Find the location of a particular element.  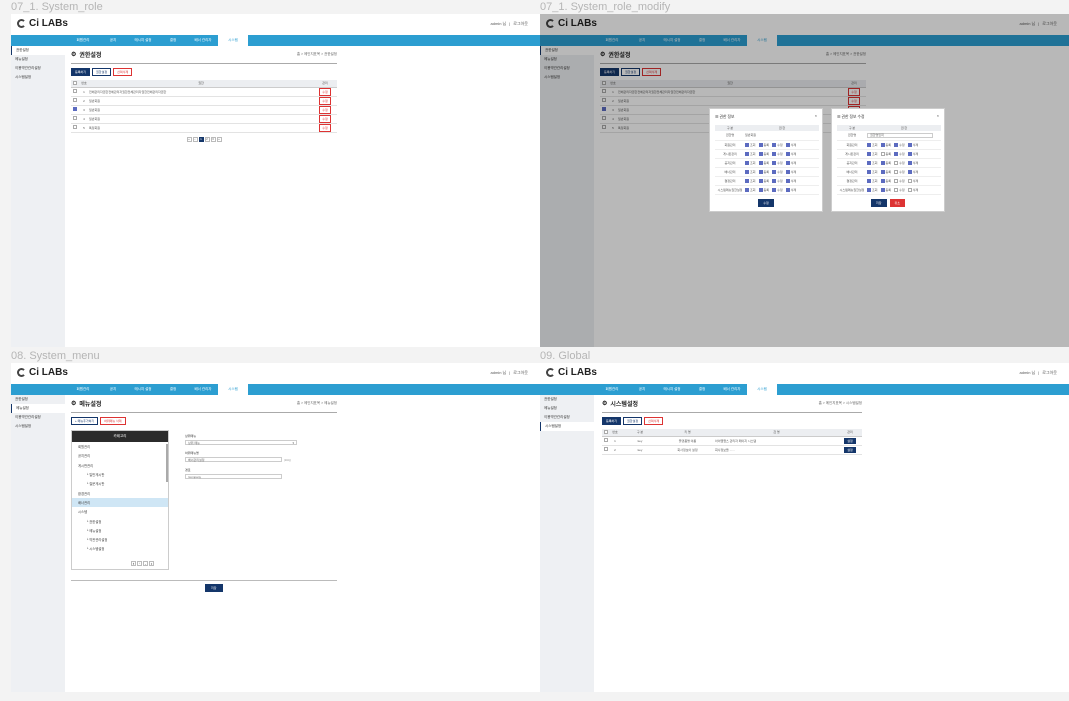

submenu-name-input: 배너관리설정 is located at coordinates (233, 459).